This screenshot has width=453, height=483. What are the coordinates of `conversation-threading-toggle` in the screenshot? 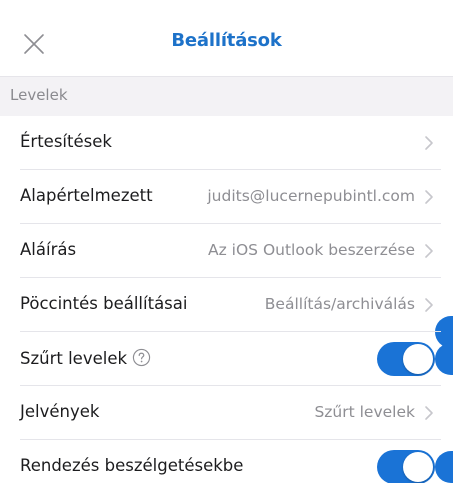 It's located at (406, 466).